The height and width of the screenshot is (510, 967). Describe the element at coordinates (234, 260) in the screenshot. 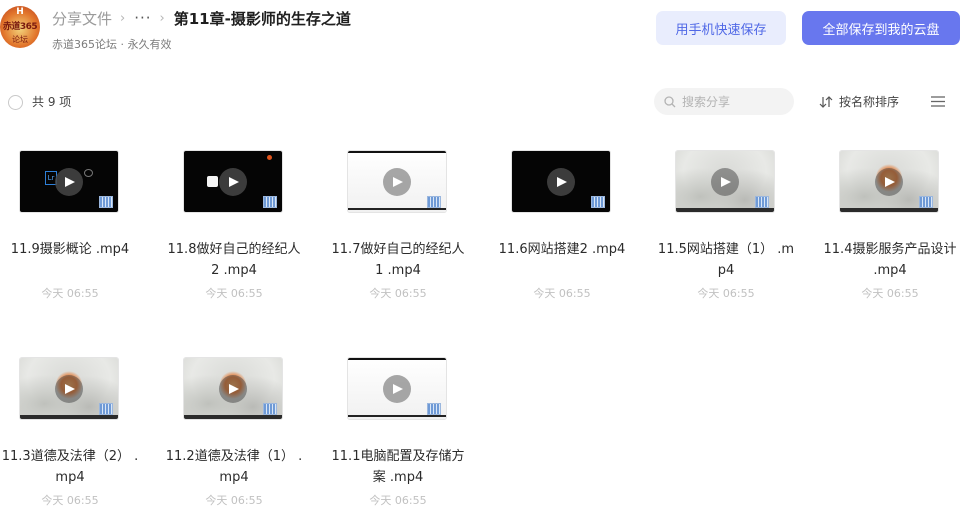

I see `file-name: 11.8做好自己的经纪人2 .mp4` at that location.